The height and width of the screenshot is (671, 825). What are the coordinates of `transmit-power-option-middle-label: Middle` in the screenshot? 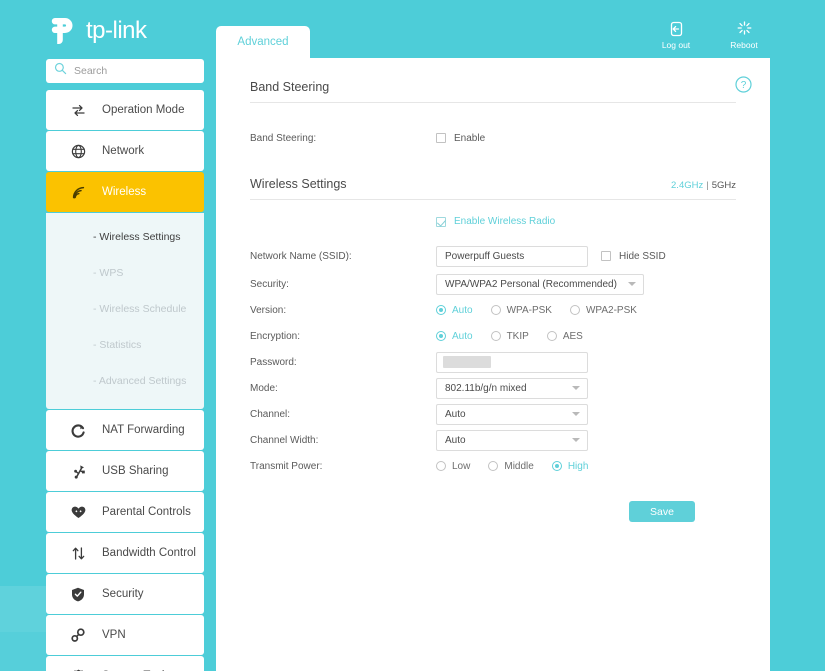 It's located at (519, 466).